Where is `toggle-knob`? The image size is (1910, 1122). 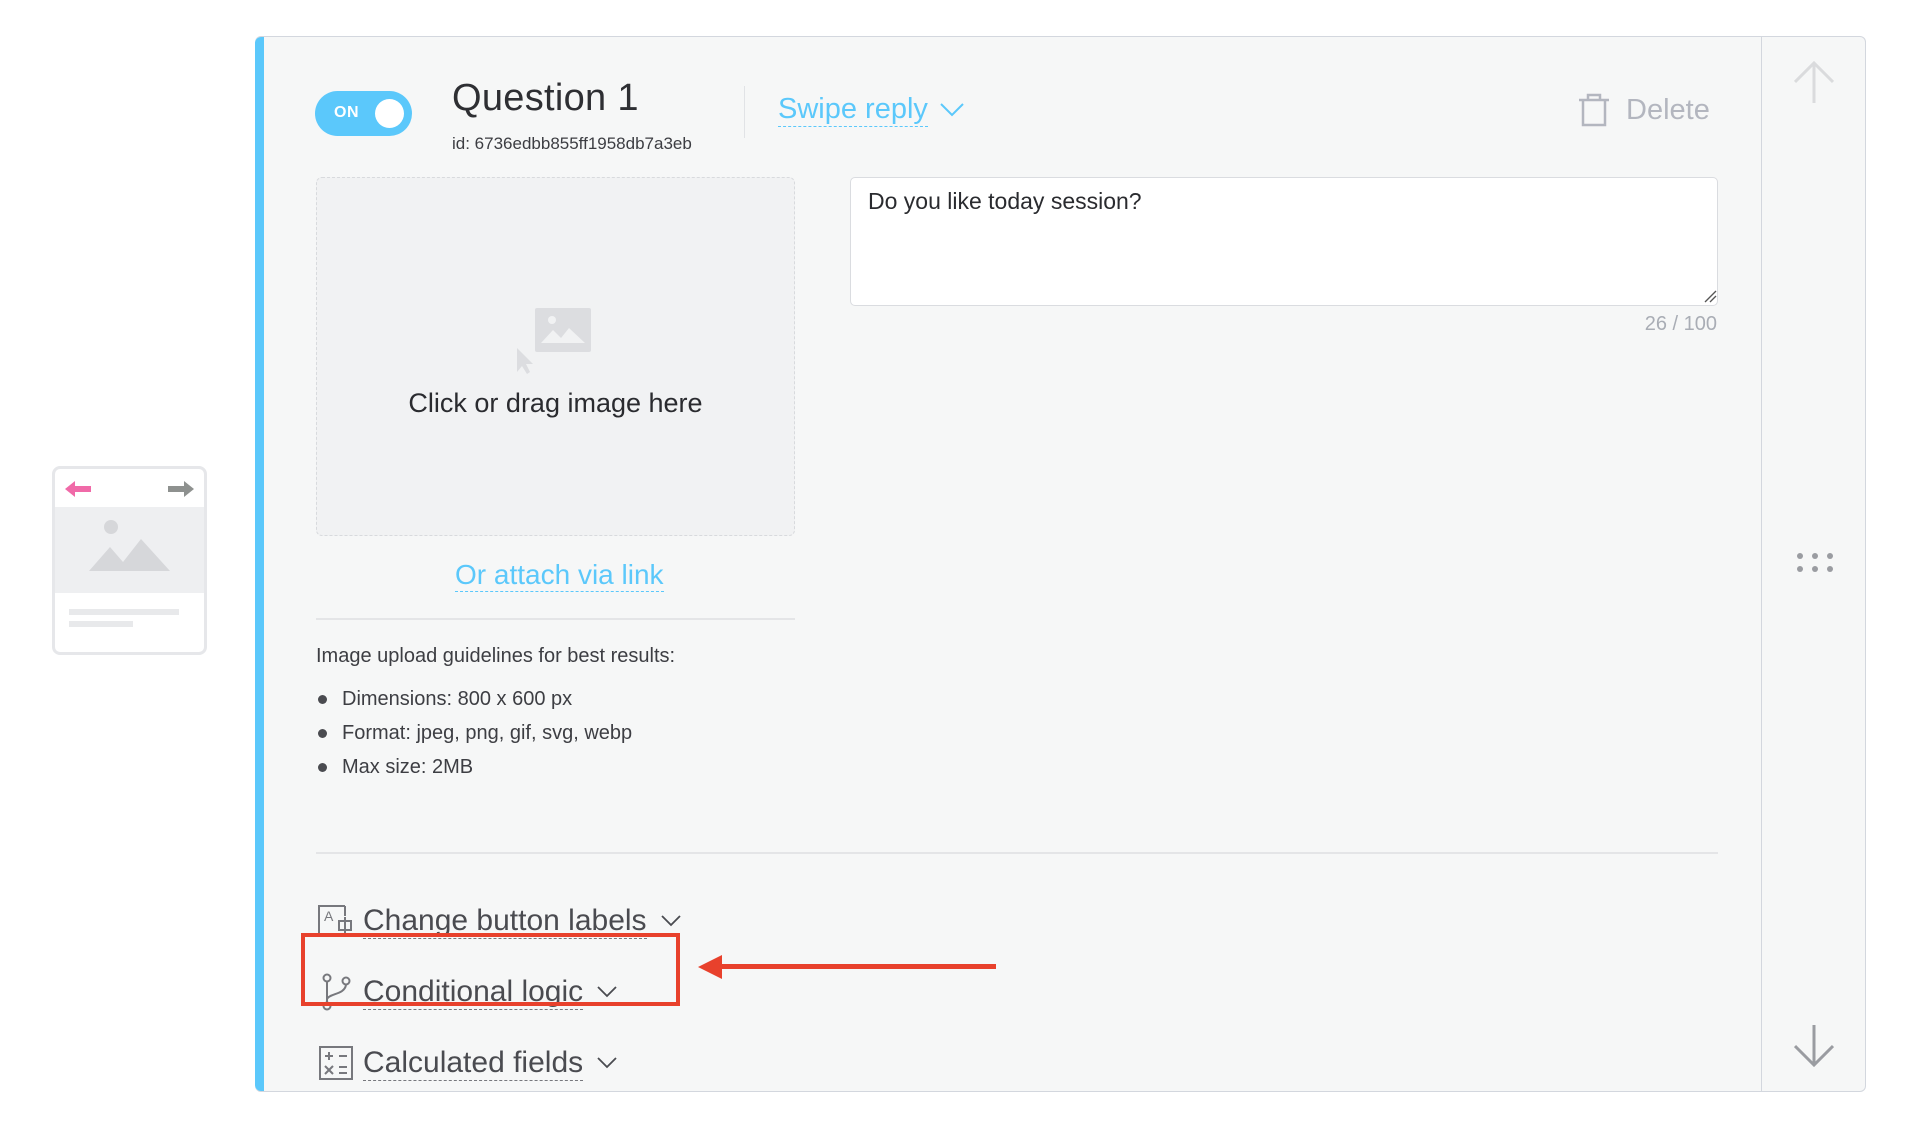 toggle-knob is located at coordinates (389, 113).